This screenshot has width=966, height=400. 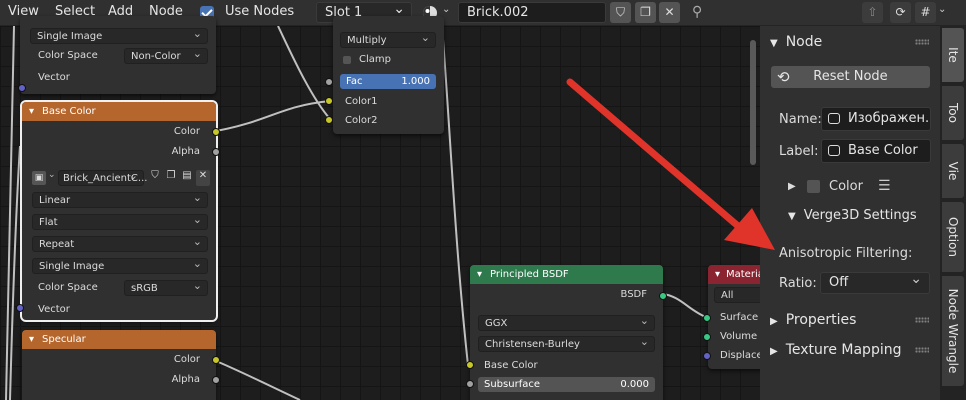 I want to click on distribution-dropdown: GGX, so click(x=566, y=322).